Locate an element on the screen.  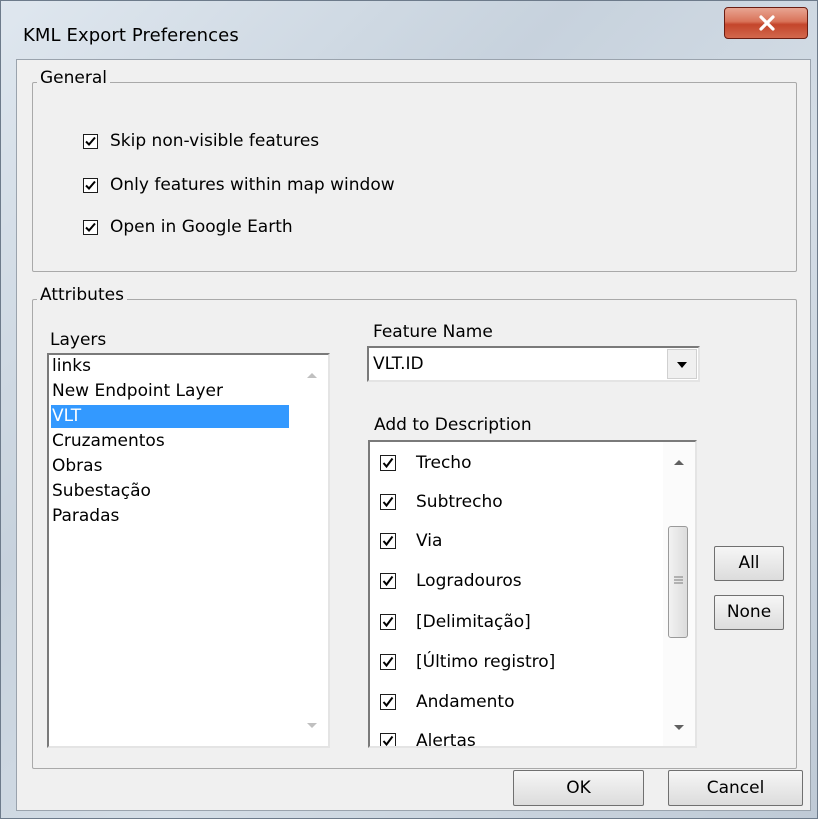
feature-name-combobox: VLT.ID is located at coordinates (533, 364).